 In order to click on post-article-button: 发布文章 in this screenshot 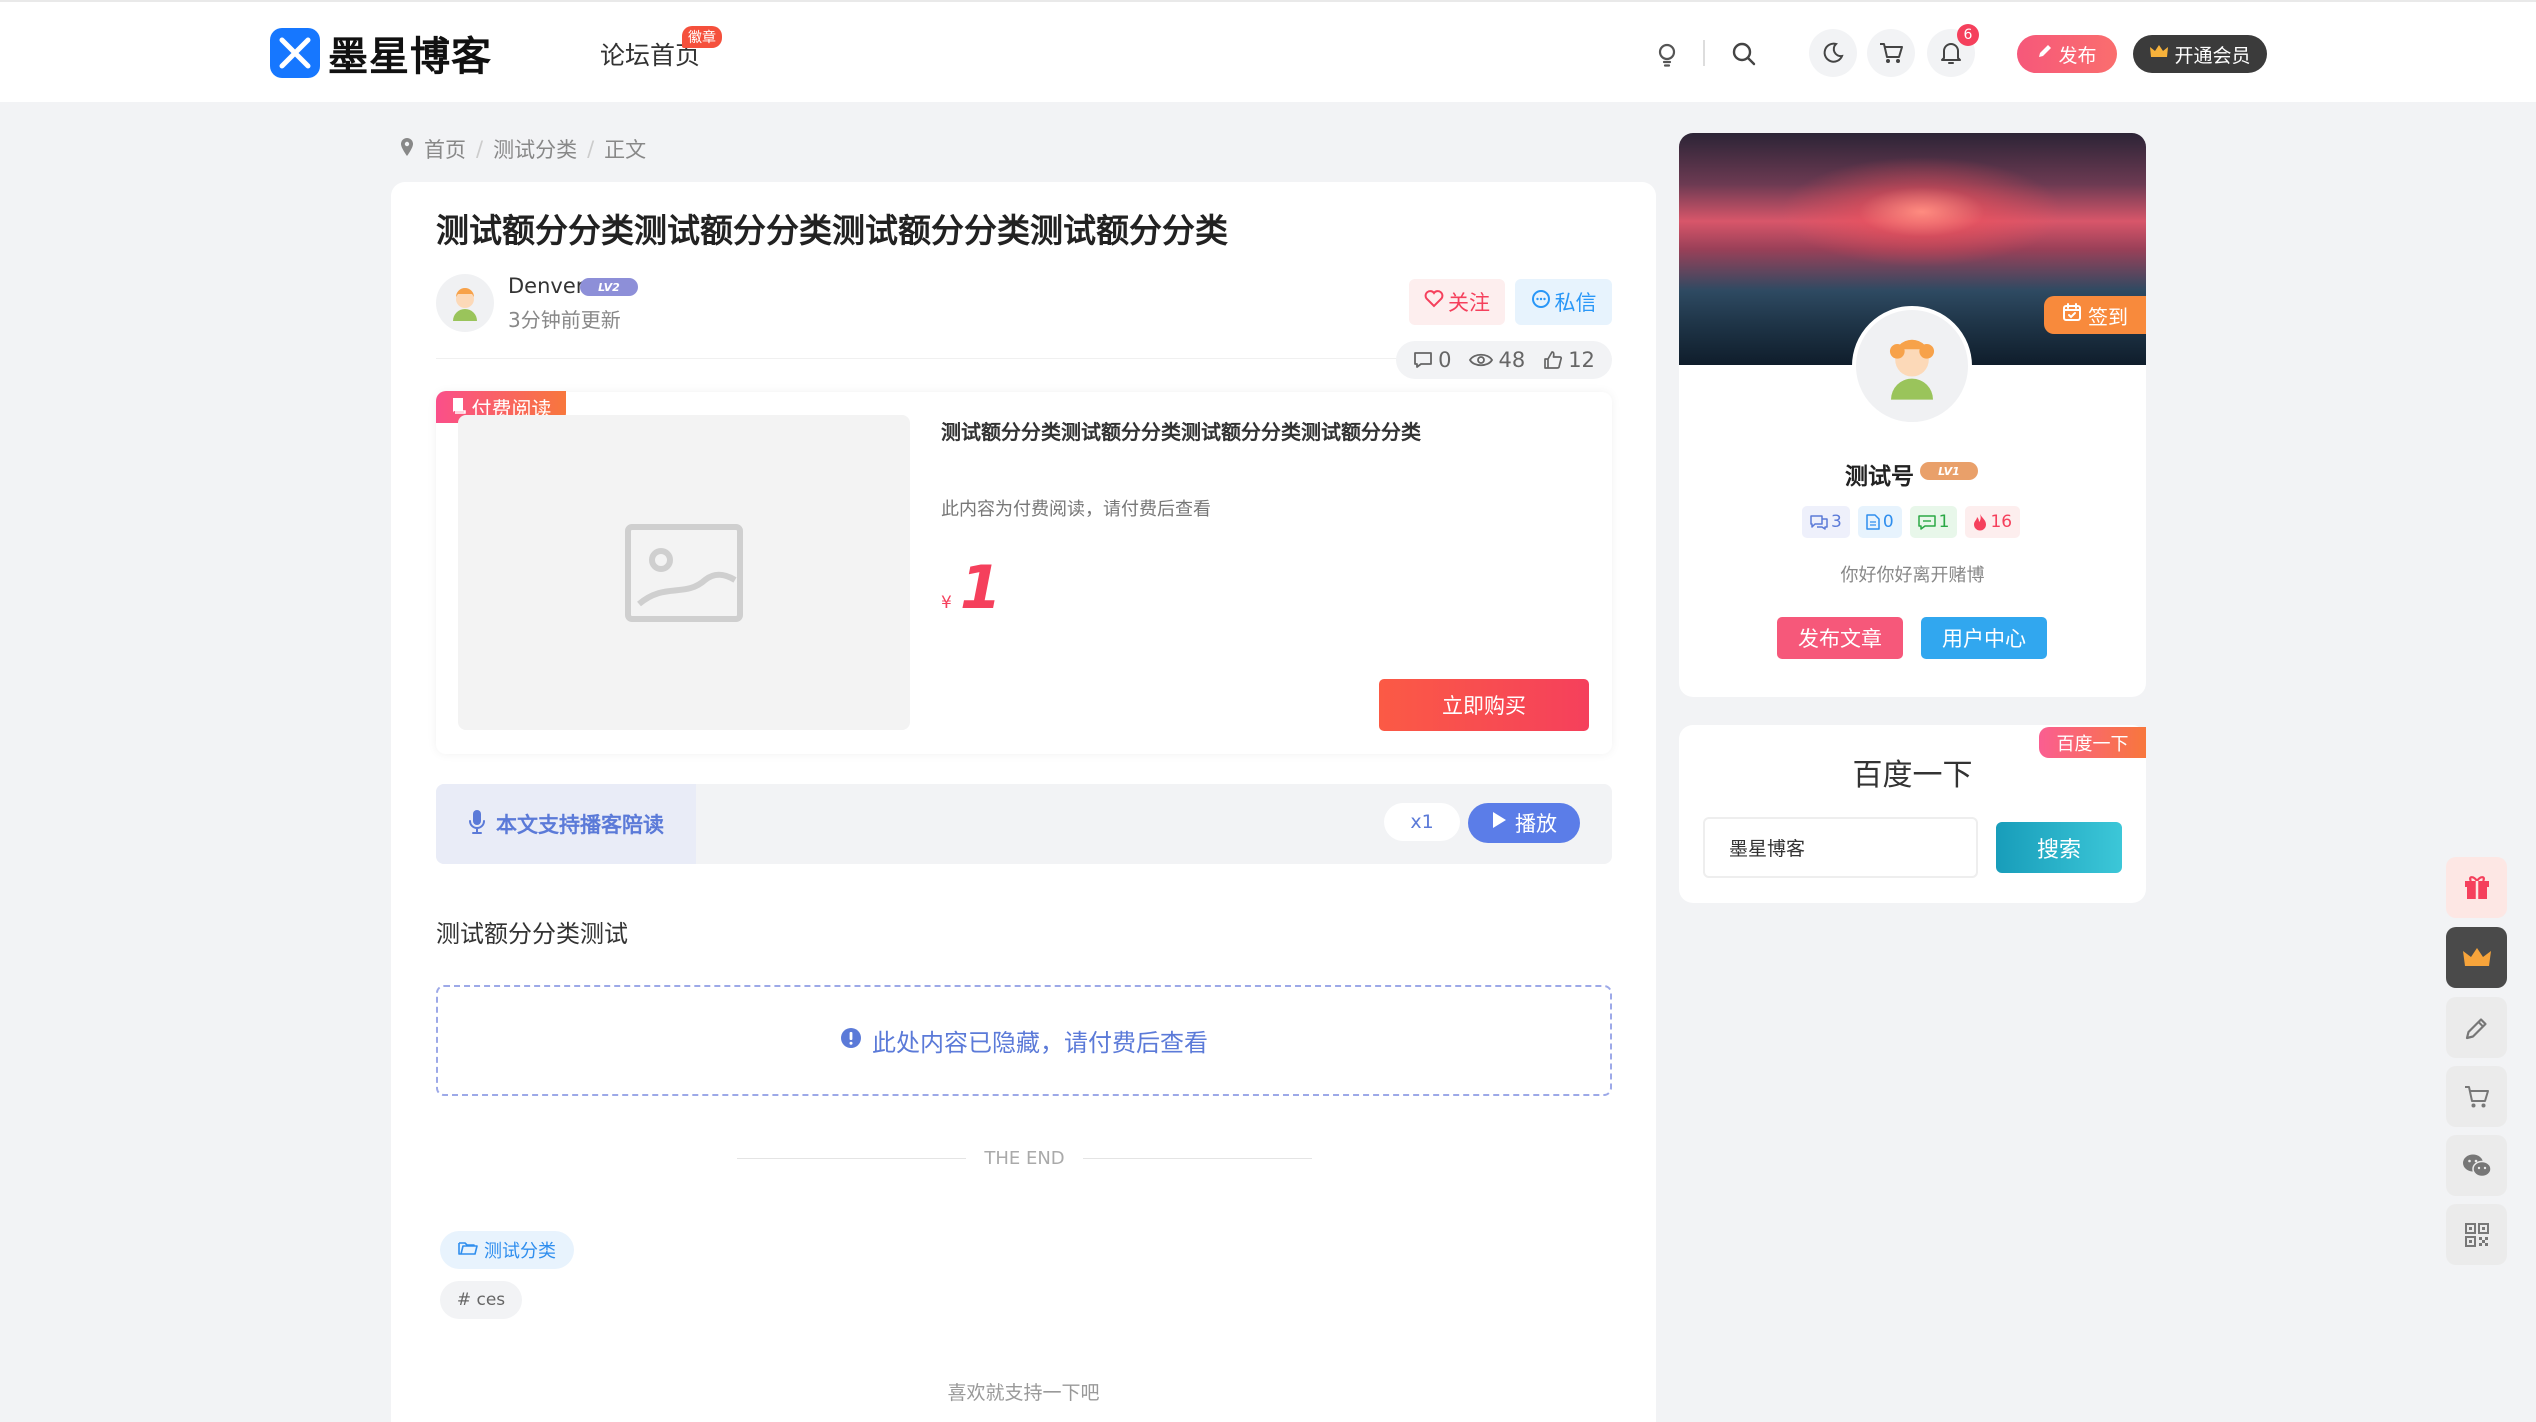, I will do `click(1840, 638)`.